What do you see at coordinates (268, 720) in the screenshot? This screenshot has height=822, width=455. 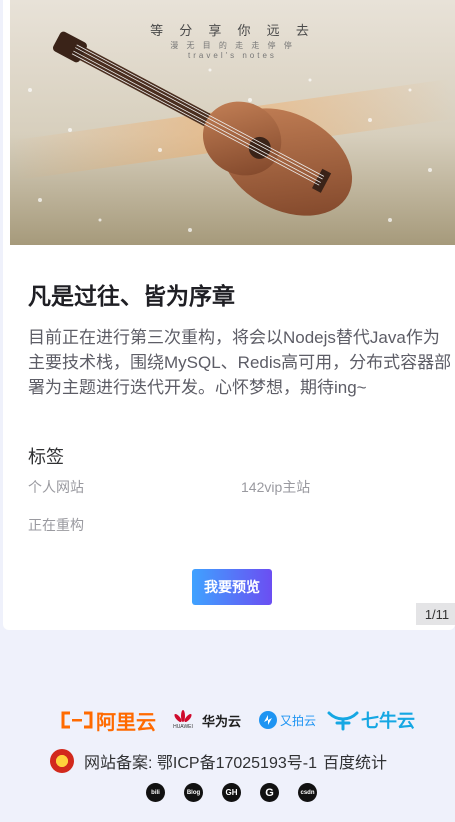 I see `upyun-icon` at bounding box center [268, 720].